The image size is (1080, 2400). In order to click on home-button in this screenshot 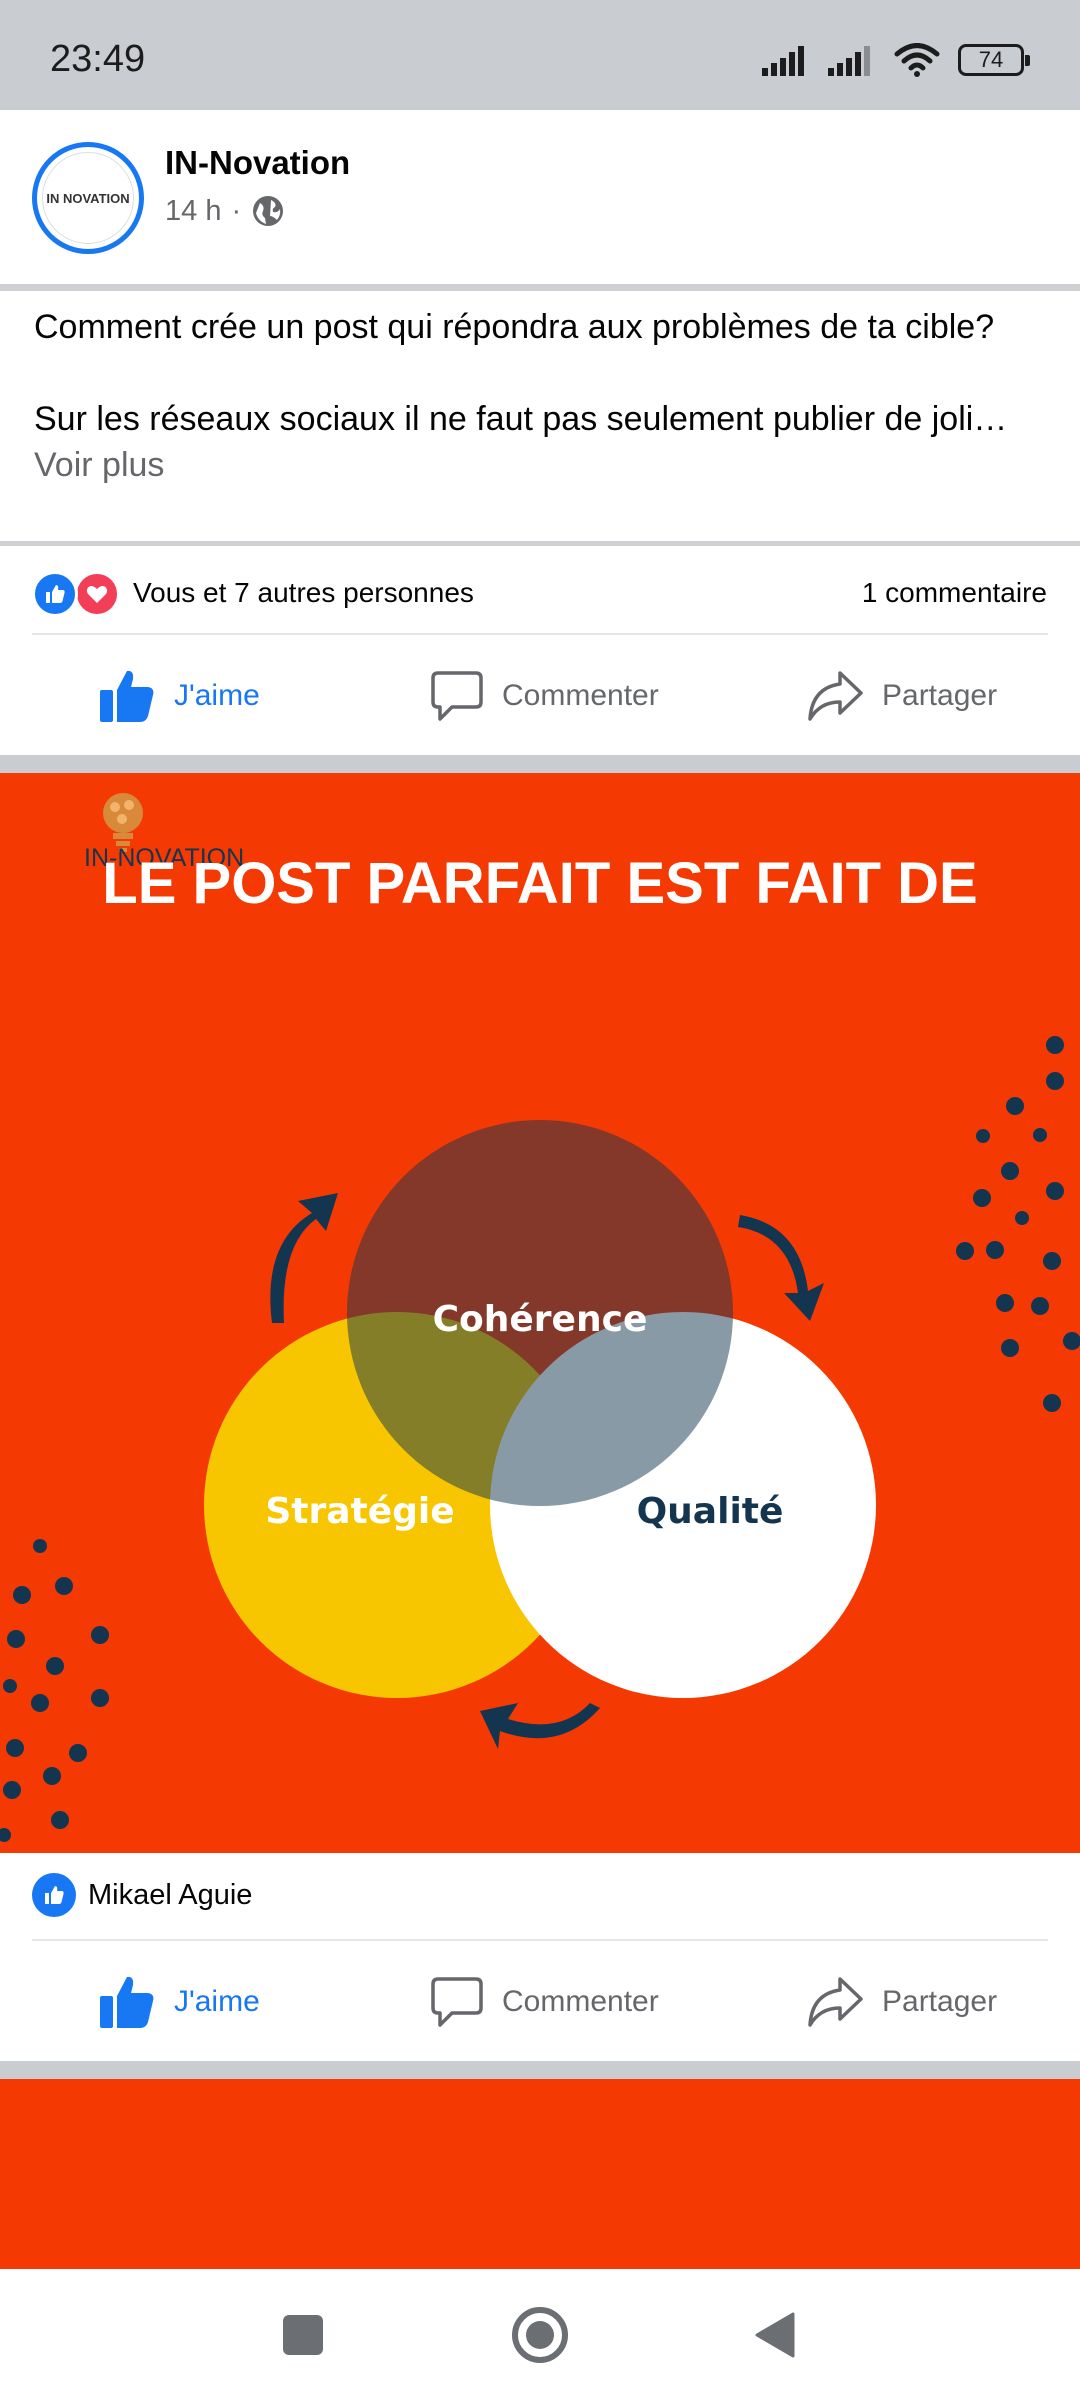, I will do `click(540, 2334)`.